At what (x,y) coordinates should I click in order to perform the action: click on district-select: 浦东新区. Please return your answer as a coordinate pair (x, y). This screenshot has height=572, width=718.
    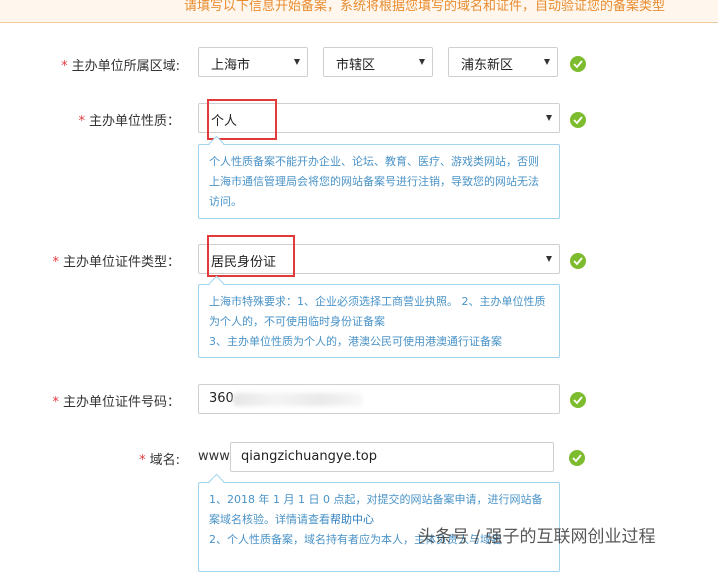
    Looking at the image, I should click on (503, 62).